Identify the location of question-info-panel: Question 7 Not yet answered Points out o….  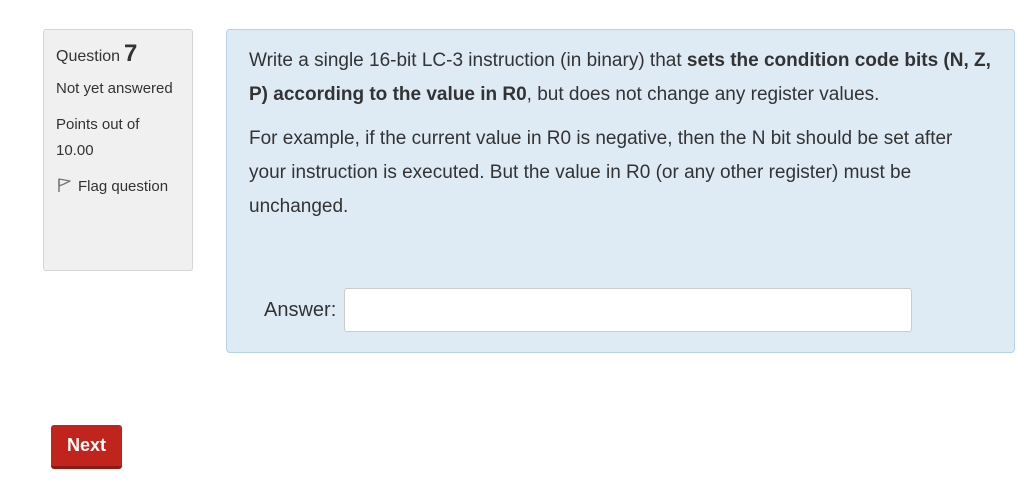
(118, 150).